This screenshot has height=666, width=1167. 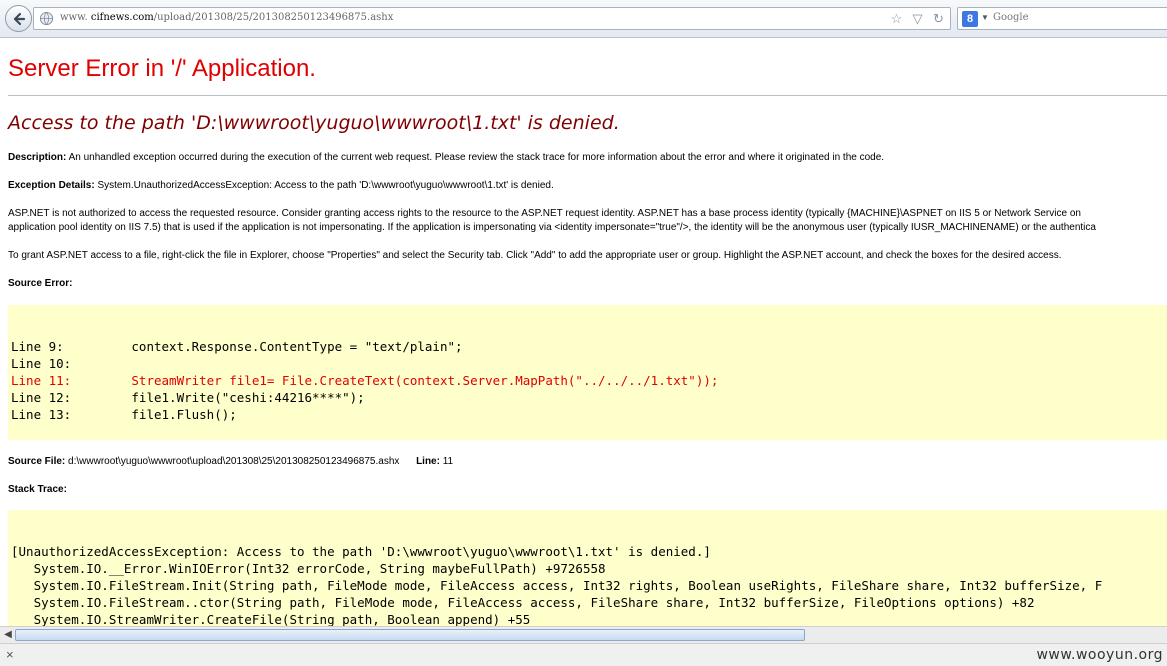 What do you see at coordinates (938, 18) in the screenshot?
I see `reload-icon: ↻` at bounding box center [938, 18].